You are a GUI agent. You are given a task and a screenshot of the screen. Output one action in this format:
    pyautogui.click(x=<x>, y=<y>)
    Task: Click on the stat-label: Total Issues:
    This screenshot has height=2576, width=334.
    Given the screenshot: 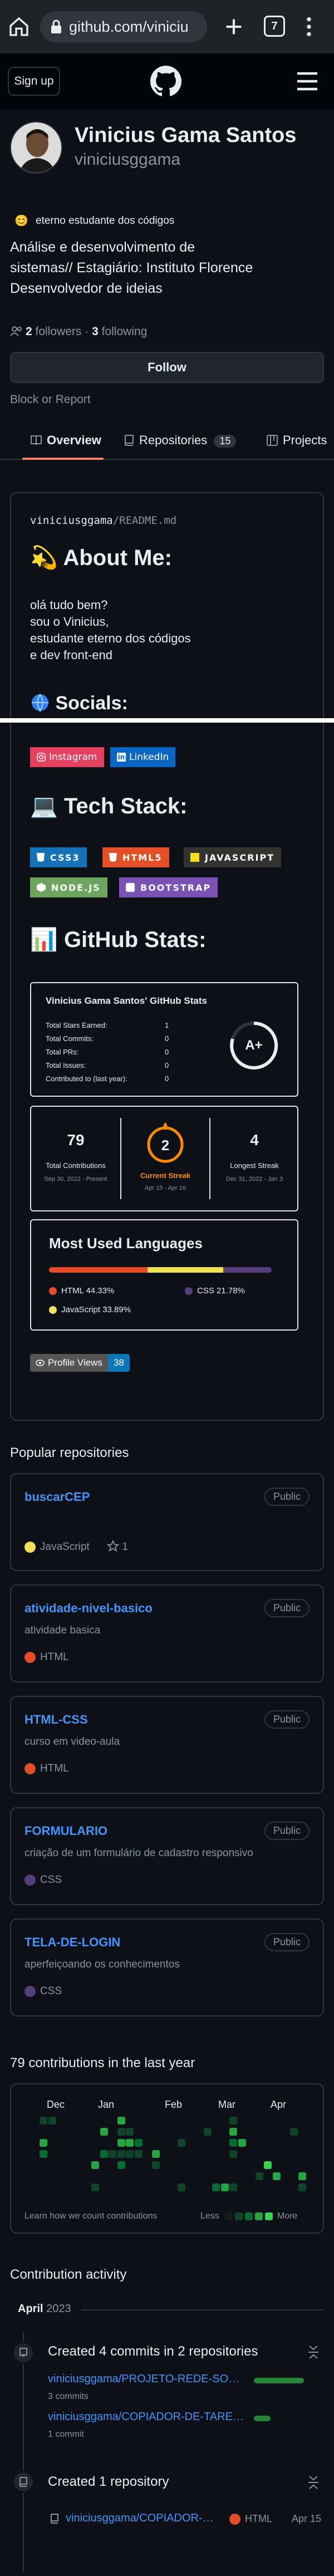 What is the action you would take?
    pyautogui.click(x=66, y=1065)
    